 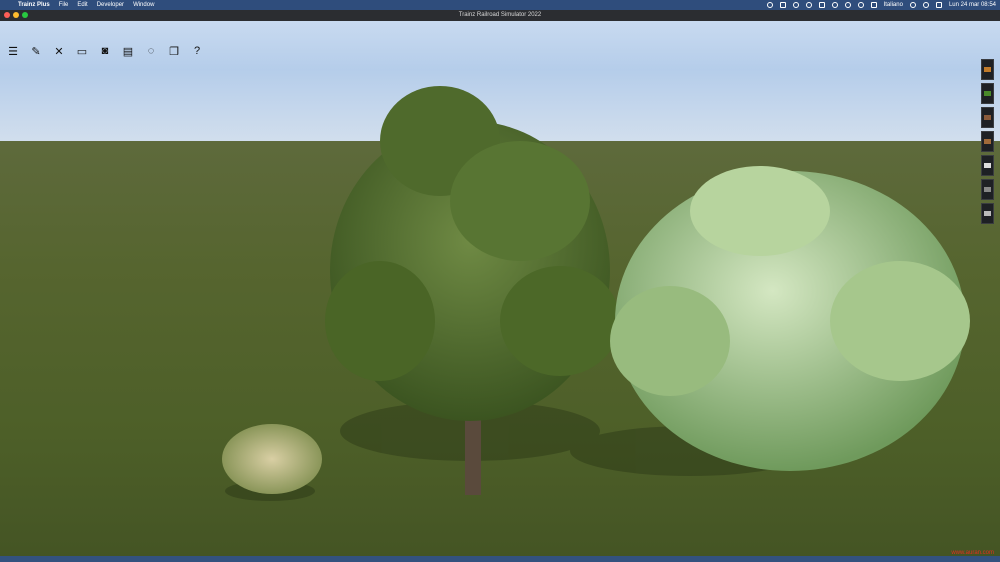 What do you see at coordinates (34, 5) in the screenshot?
I see `menu-app-name: Trainz Plus` at bounding box center [34, 5].